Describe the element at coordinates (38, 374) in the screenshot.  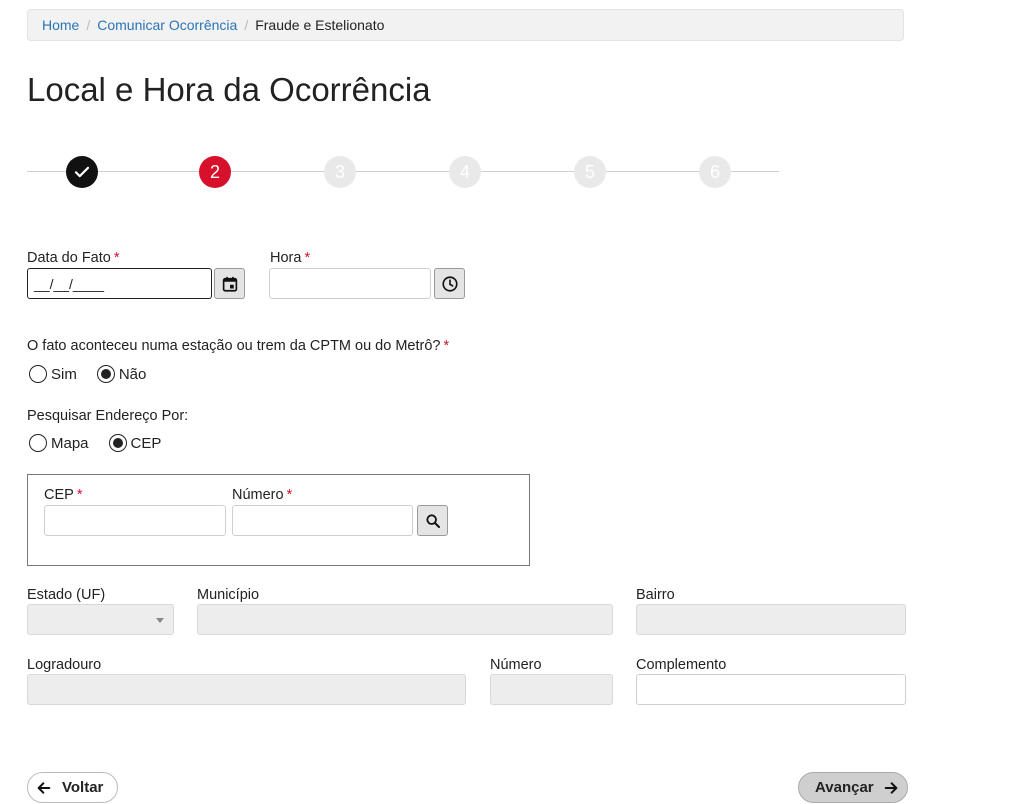
I see `radio-sim` at that location.